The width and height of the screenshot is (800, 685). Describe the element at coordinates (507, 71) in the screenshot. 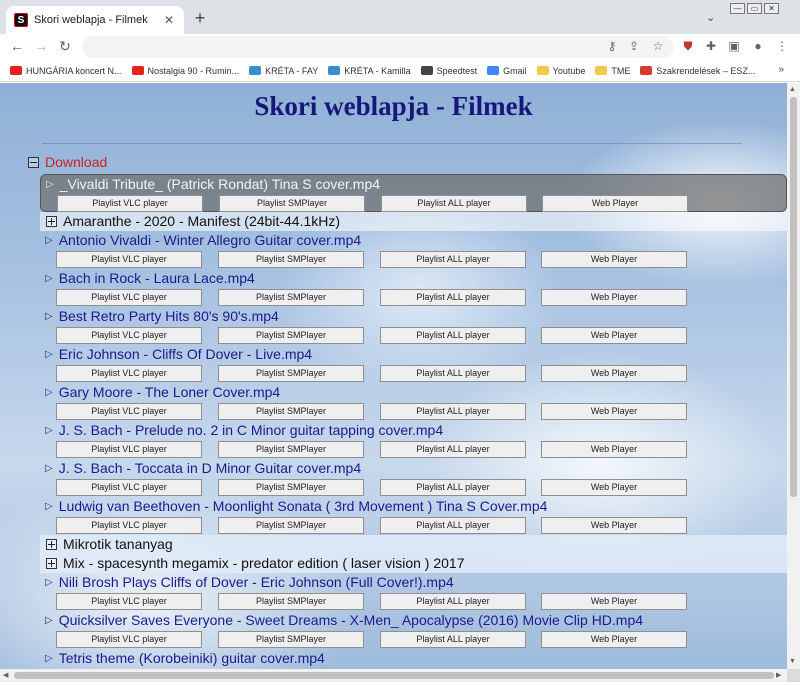

I see `bookmark-item: Gmail` at that location.